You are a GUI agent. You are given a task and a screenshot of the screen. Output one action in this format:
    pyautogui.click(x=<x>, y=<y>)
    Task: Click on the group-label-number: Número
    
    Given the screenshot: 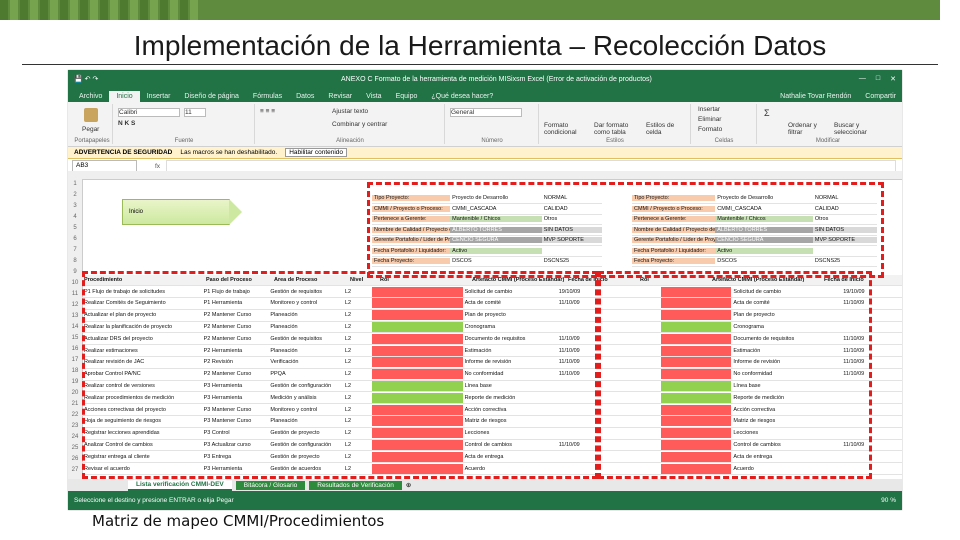 What is the action you would take?
    pyautogui.click(x=492, y=141)
    